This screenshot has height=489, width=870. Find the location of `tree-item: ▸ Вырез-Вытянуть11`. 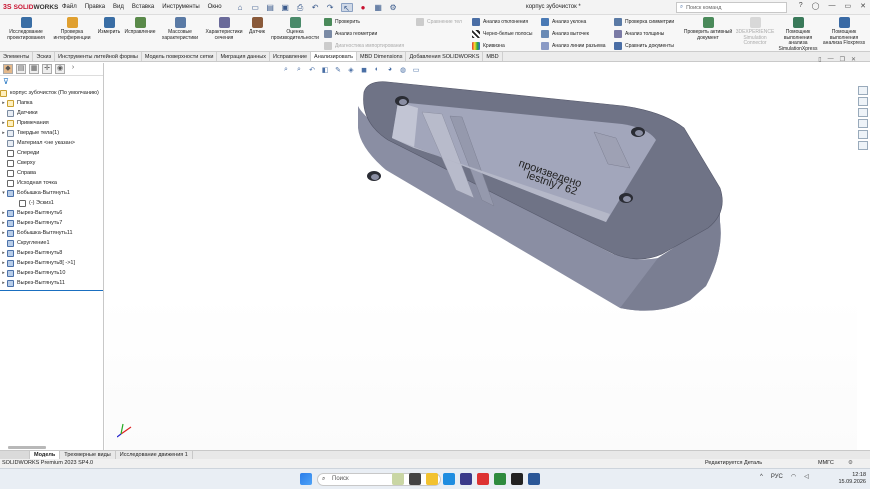

tree-item: ▸ Вырез-Вытянуть11 is located at coordinates (51, 283).